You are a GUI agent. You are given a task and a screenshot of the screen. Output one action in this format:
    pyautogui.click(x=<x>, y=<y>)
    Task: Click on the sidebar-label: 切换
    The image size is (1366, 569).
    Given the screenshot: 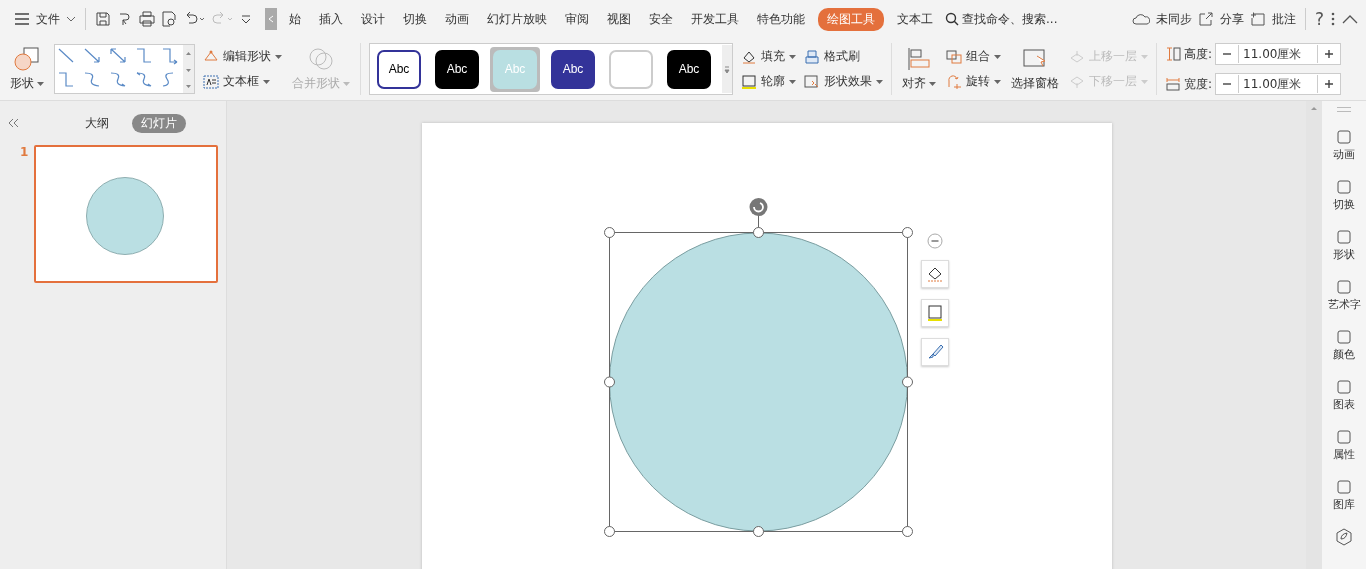 What is the action you would take?
    pyautogui.click(x=1344, y=204)
    